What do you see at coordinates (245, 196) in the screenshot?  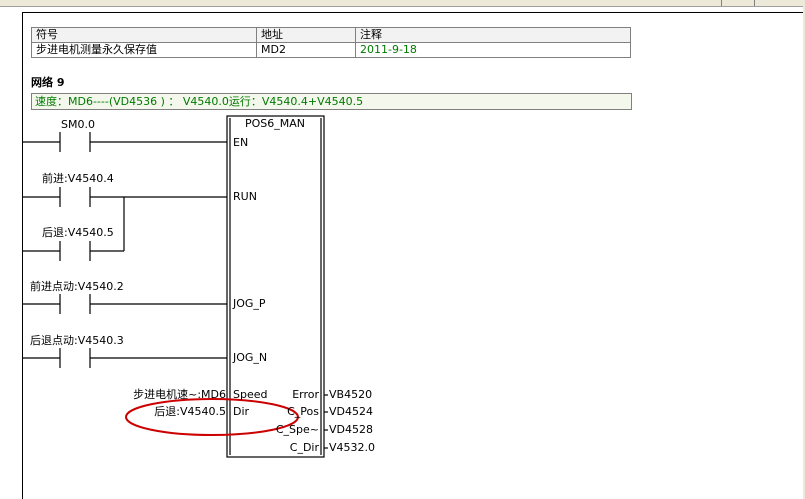 I see `pin-run: RUN` at bounding box center [245, 196].